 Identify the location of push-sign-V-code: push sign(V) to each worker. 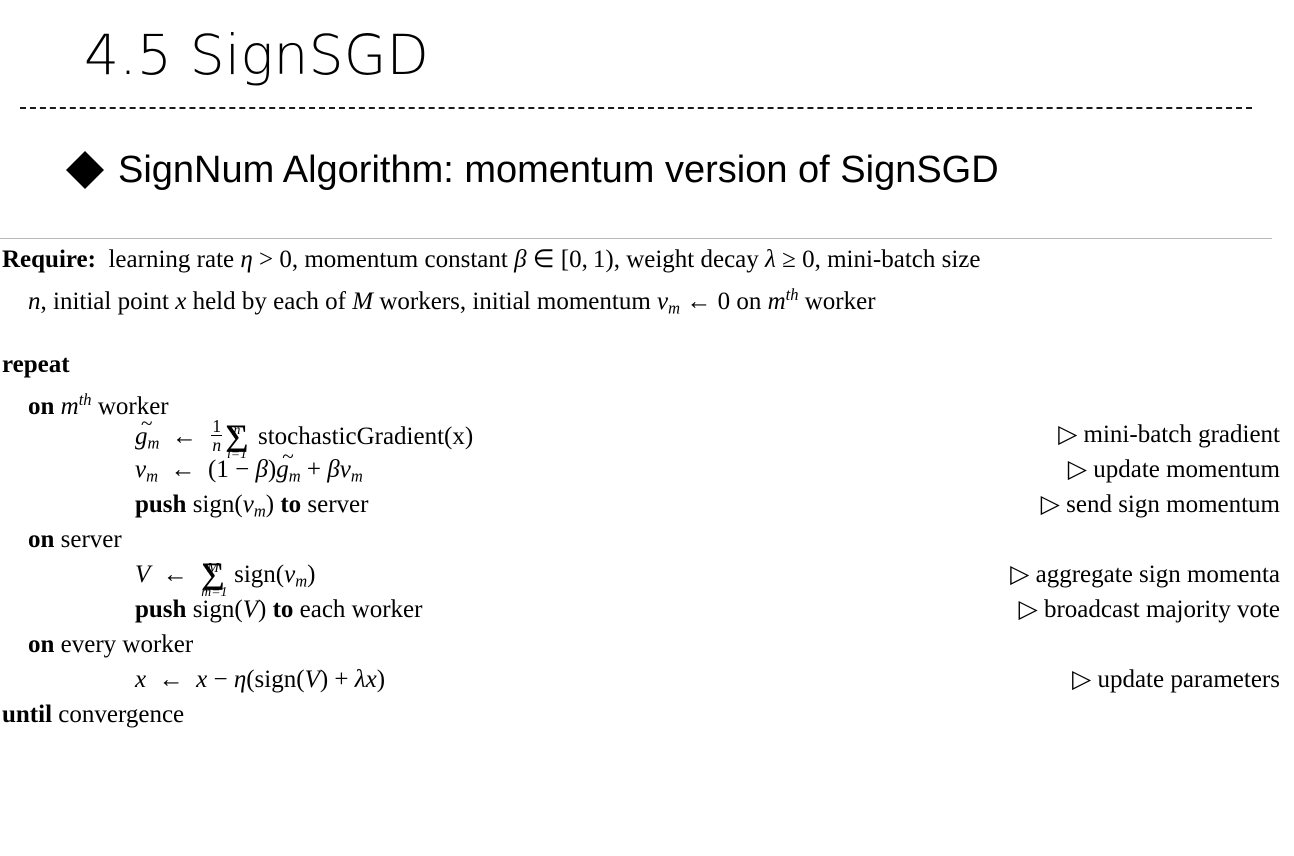
(279, 609).